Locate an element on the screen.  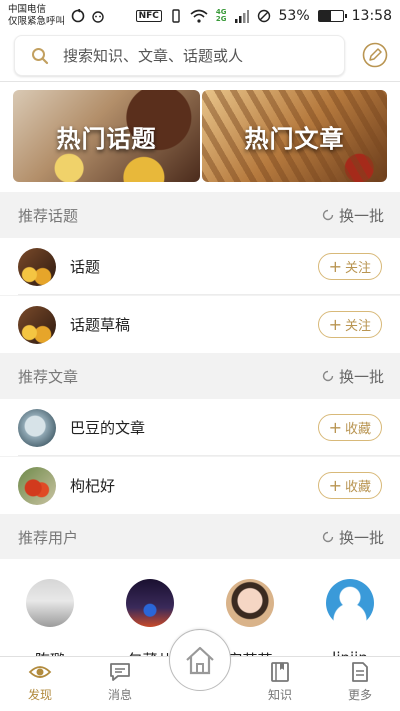
battery-percent: 53% is located at coordinates (294, 15).